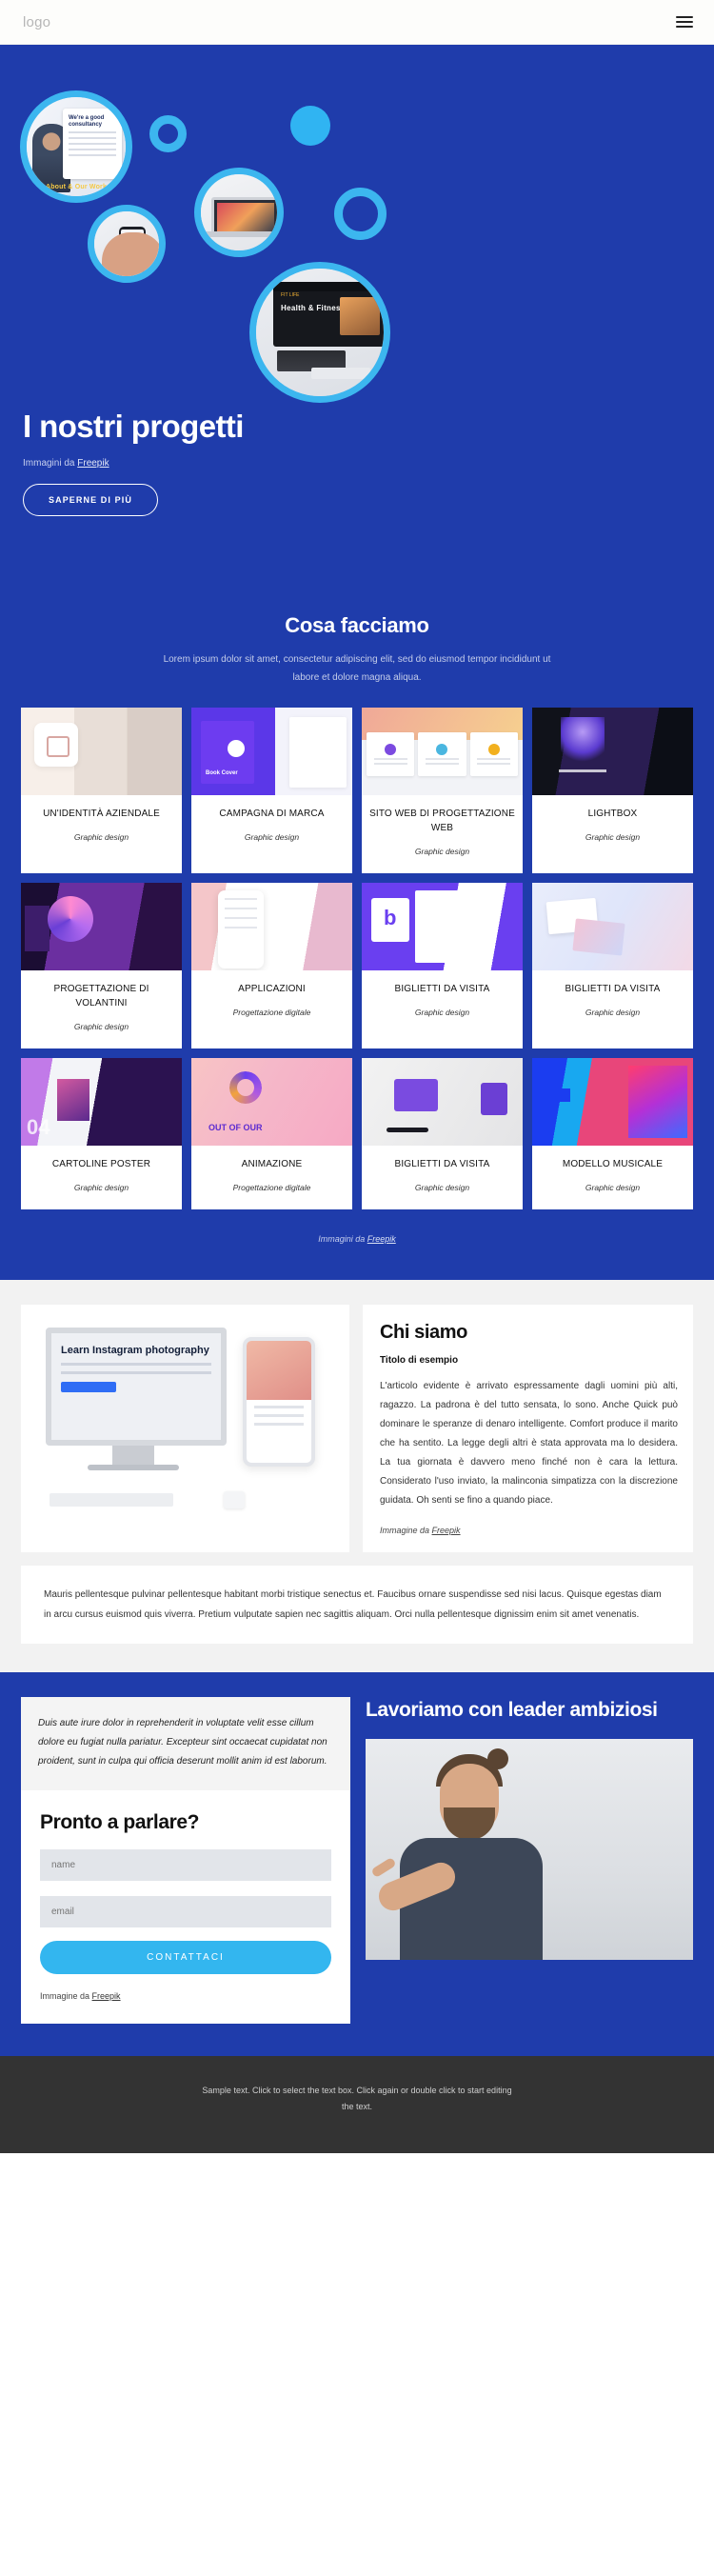  I want to click on work-heading: Cosa facciamo, so click(357, 625).